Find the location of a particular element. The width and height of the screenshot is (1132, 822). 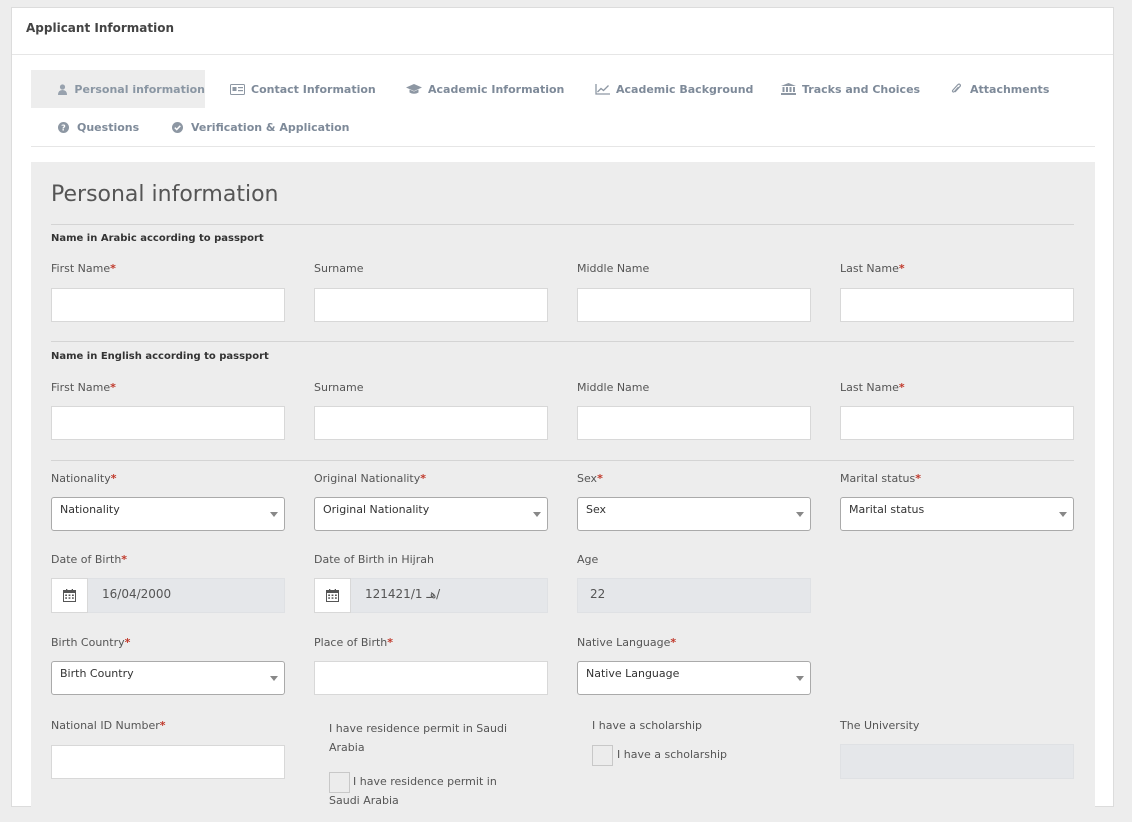

tab-questions: ? Questions is located at coordinates (97, 127).